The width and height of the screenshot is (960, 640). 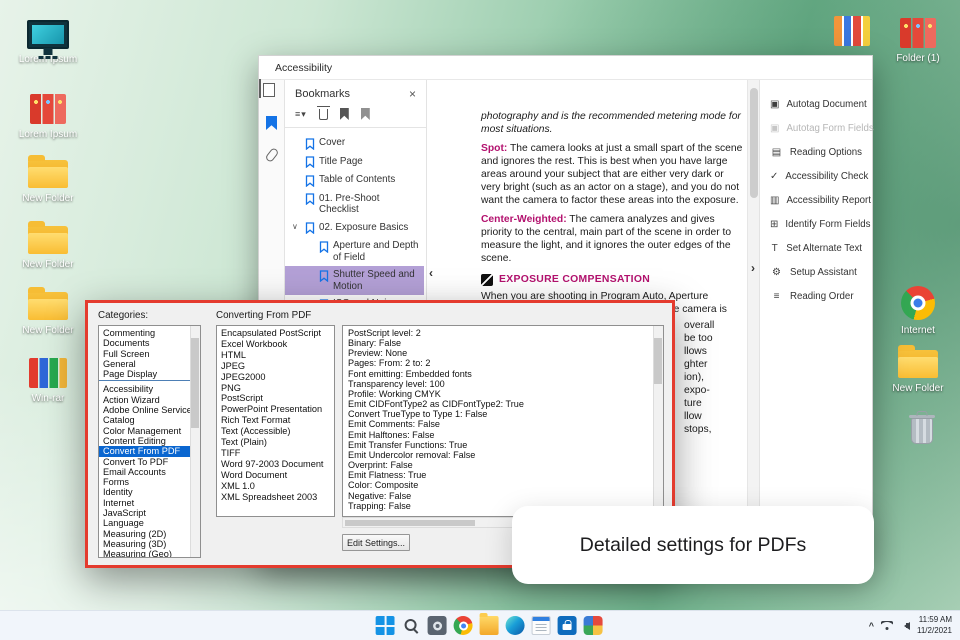 What do you see at coordinates (275, 355) in the screenshot?
I see `format-item: HTML` at bounding box center [275, 355].